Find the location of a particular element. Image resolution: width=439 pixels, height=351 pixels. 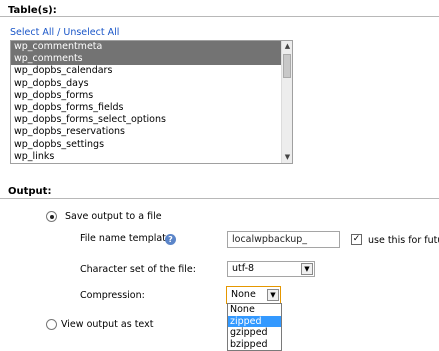

table-list-item: wp_commentmeta is located at coordinates (151, 47).